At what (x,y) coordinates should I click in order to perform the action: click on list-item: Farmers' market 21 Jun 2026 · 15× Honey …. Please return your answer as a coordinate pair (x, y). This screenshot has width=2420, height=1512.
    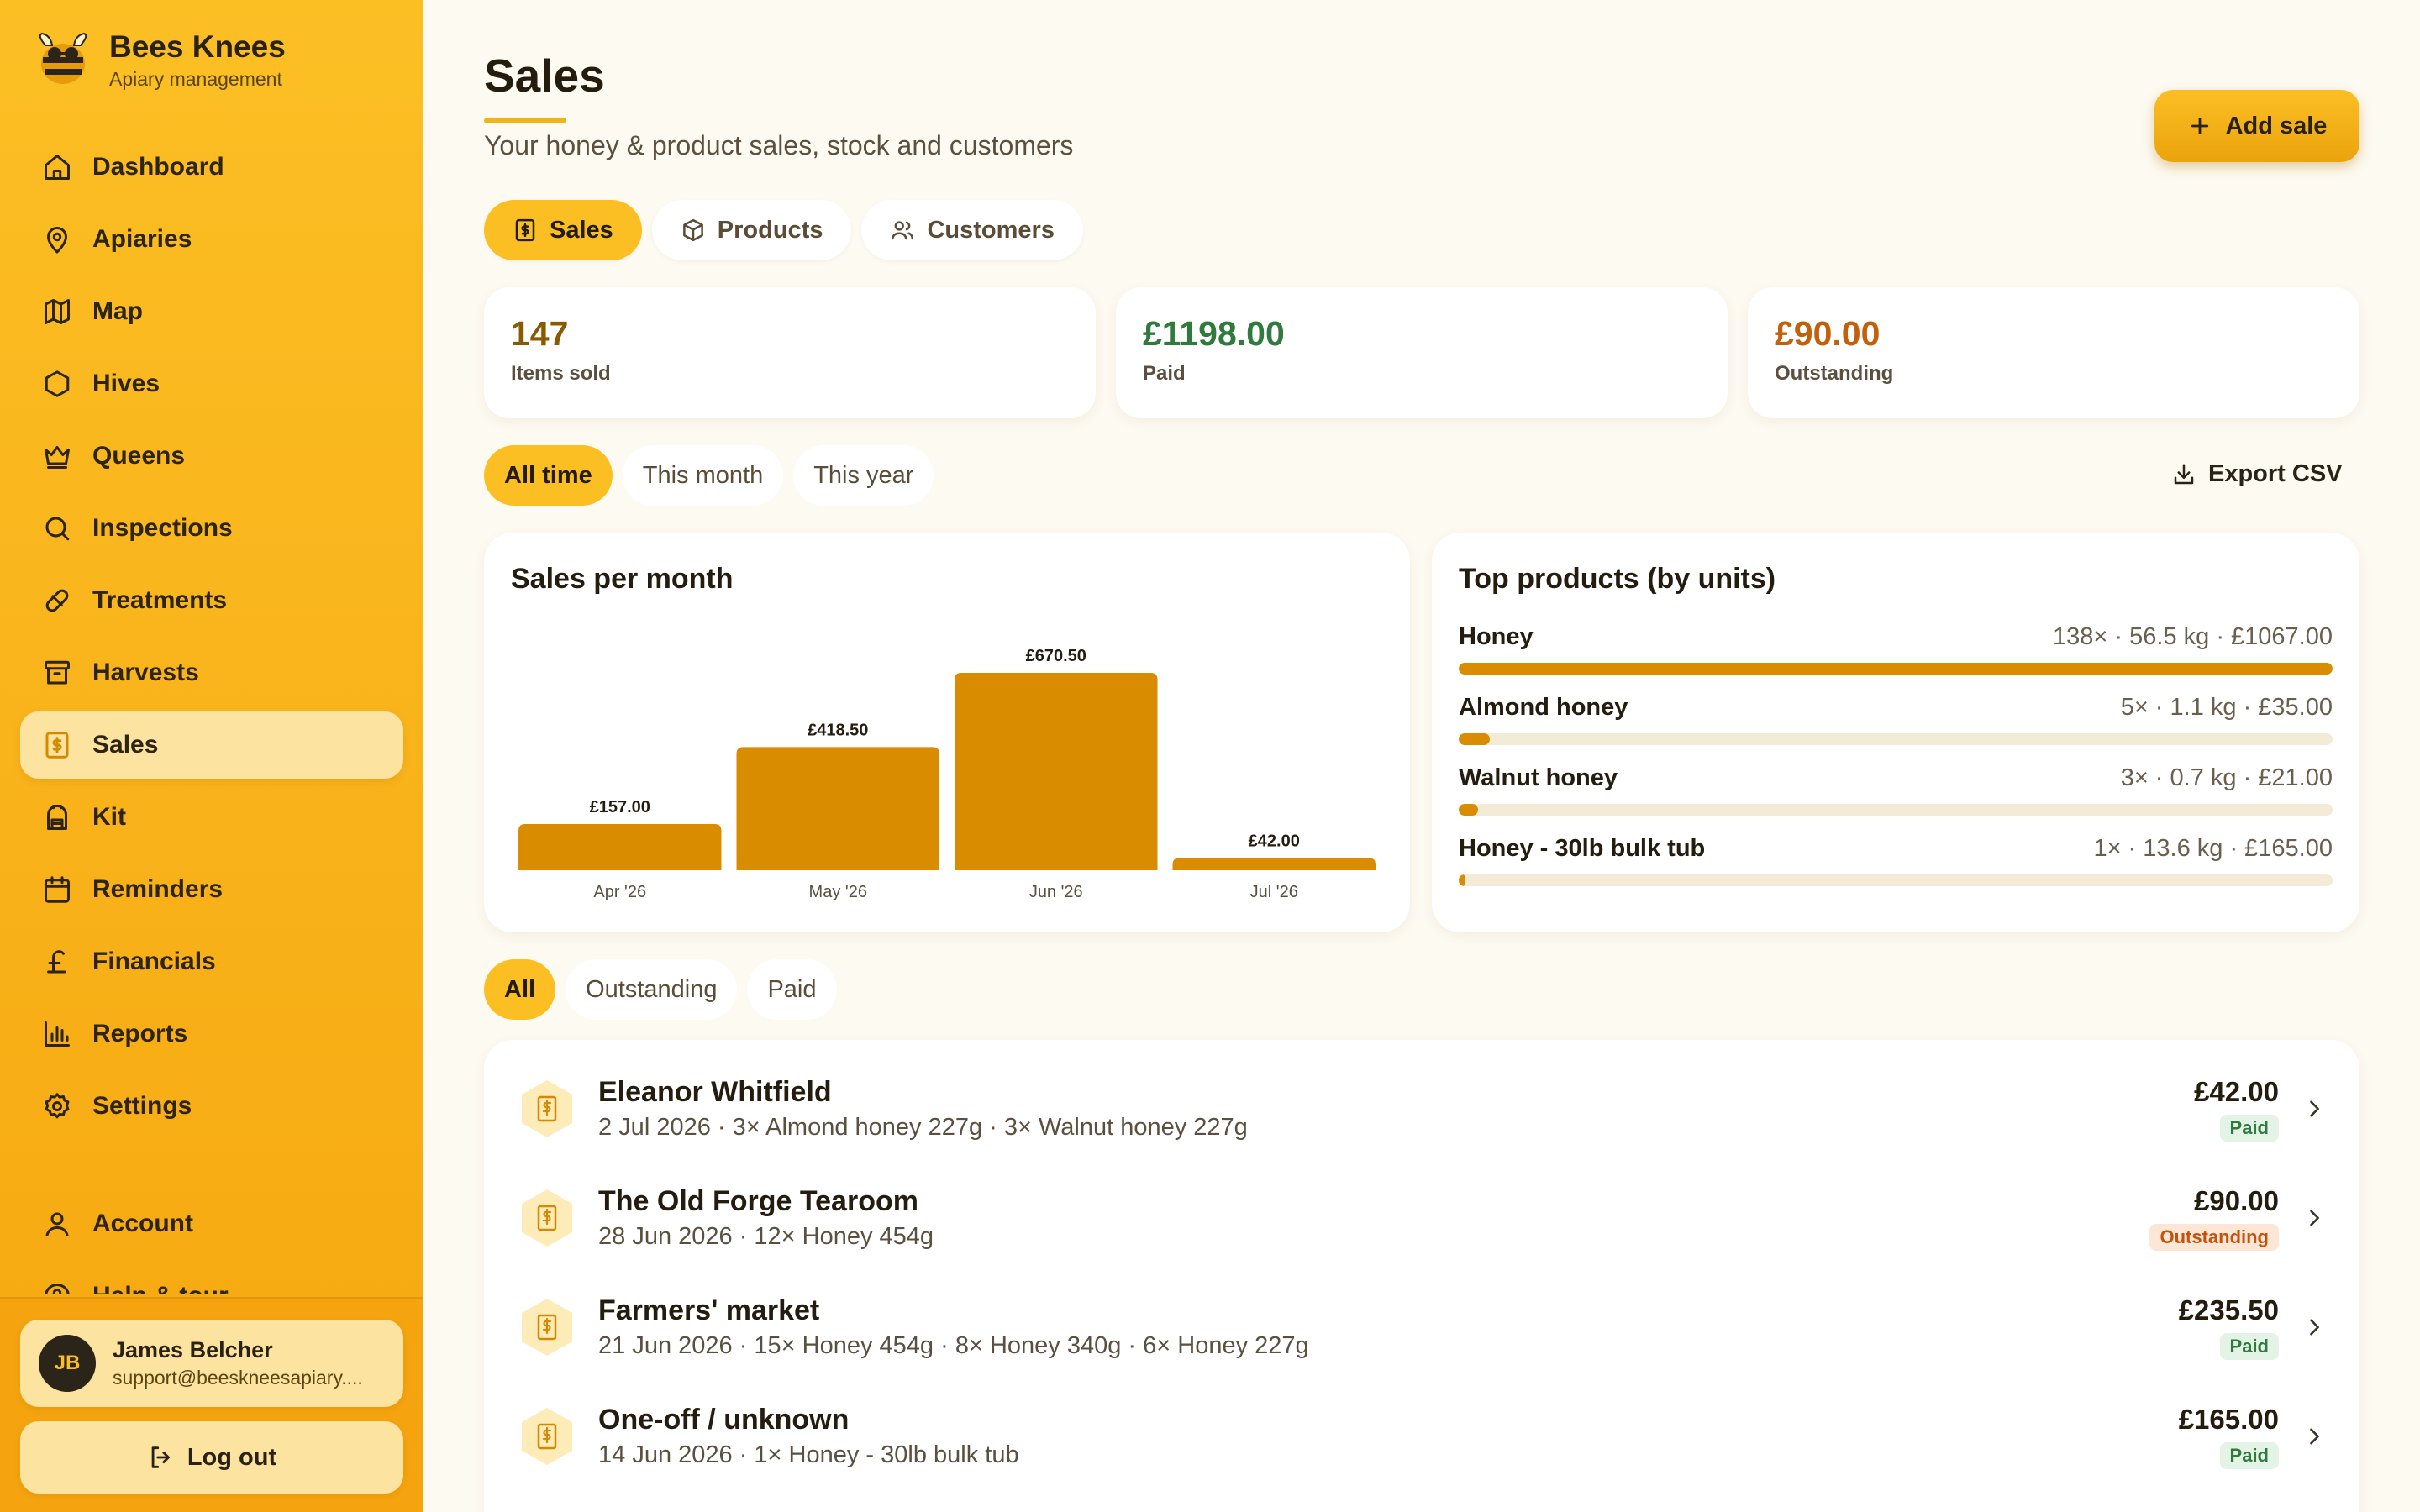
    Looking at the image, I should click on (1422, 1327).